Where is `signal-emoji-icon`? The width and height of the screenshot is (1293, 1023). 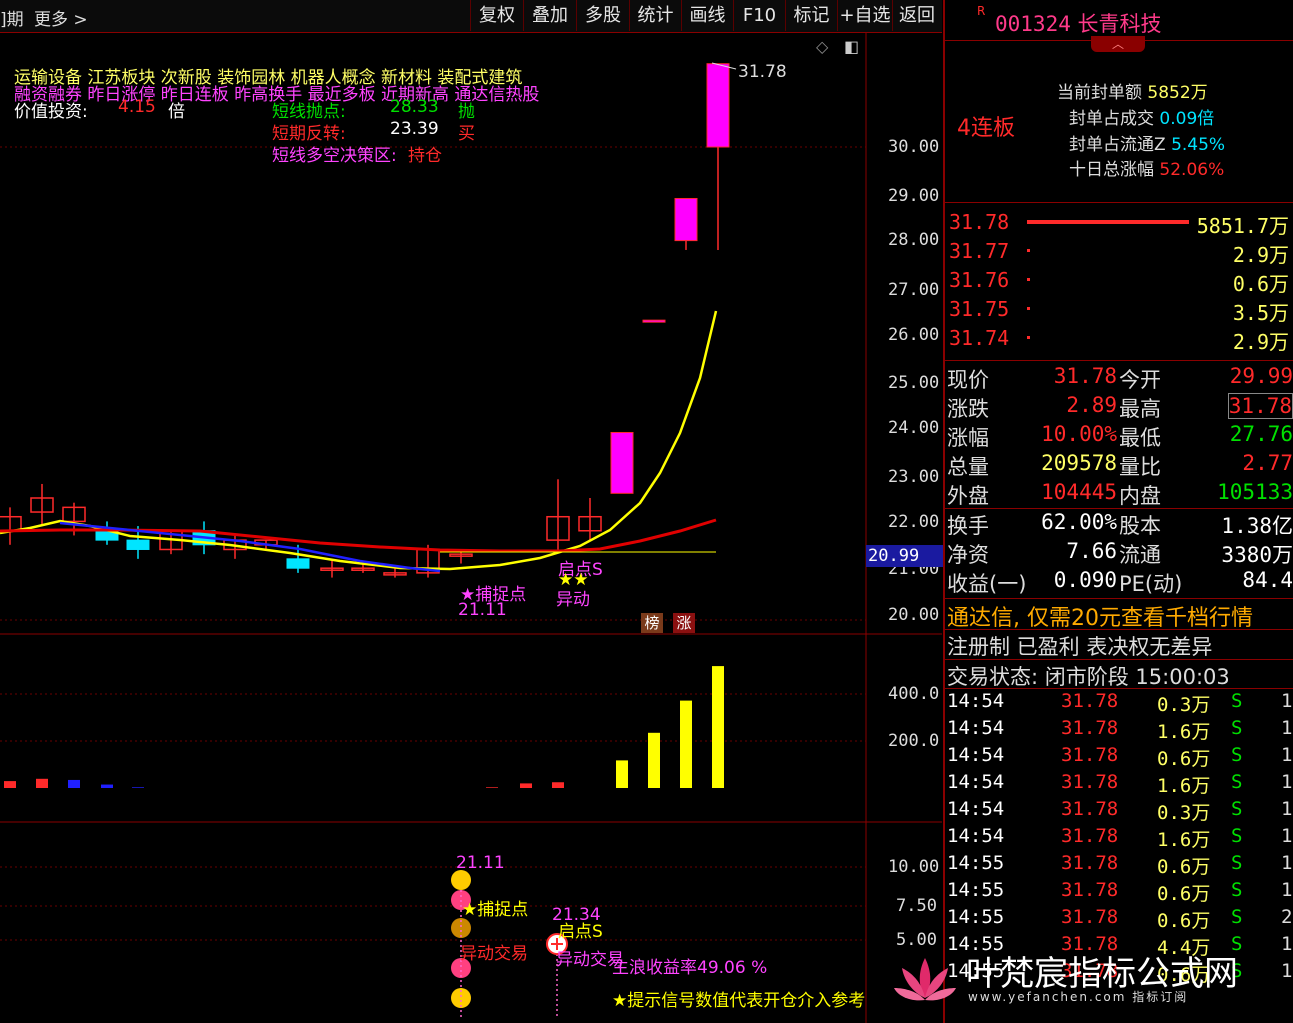
signal-emoji-icon is located at coordinates (461, 880).